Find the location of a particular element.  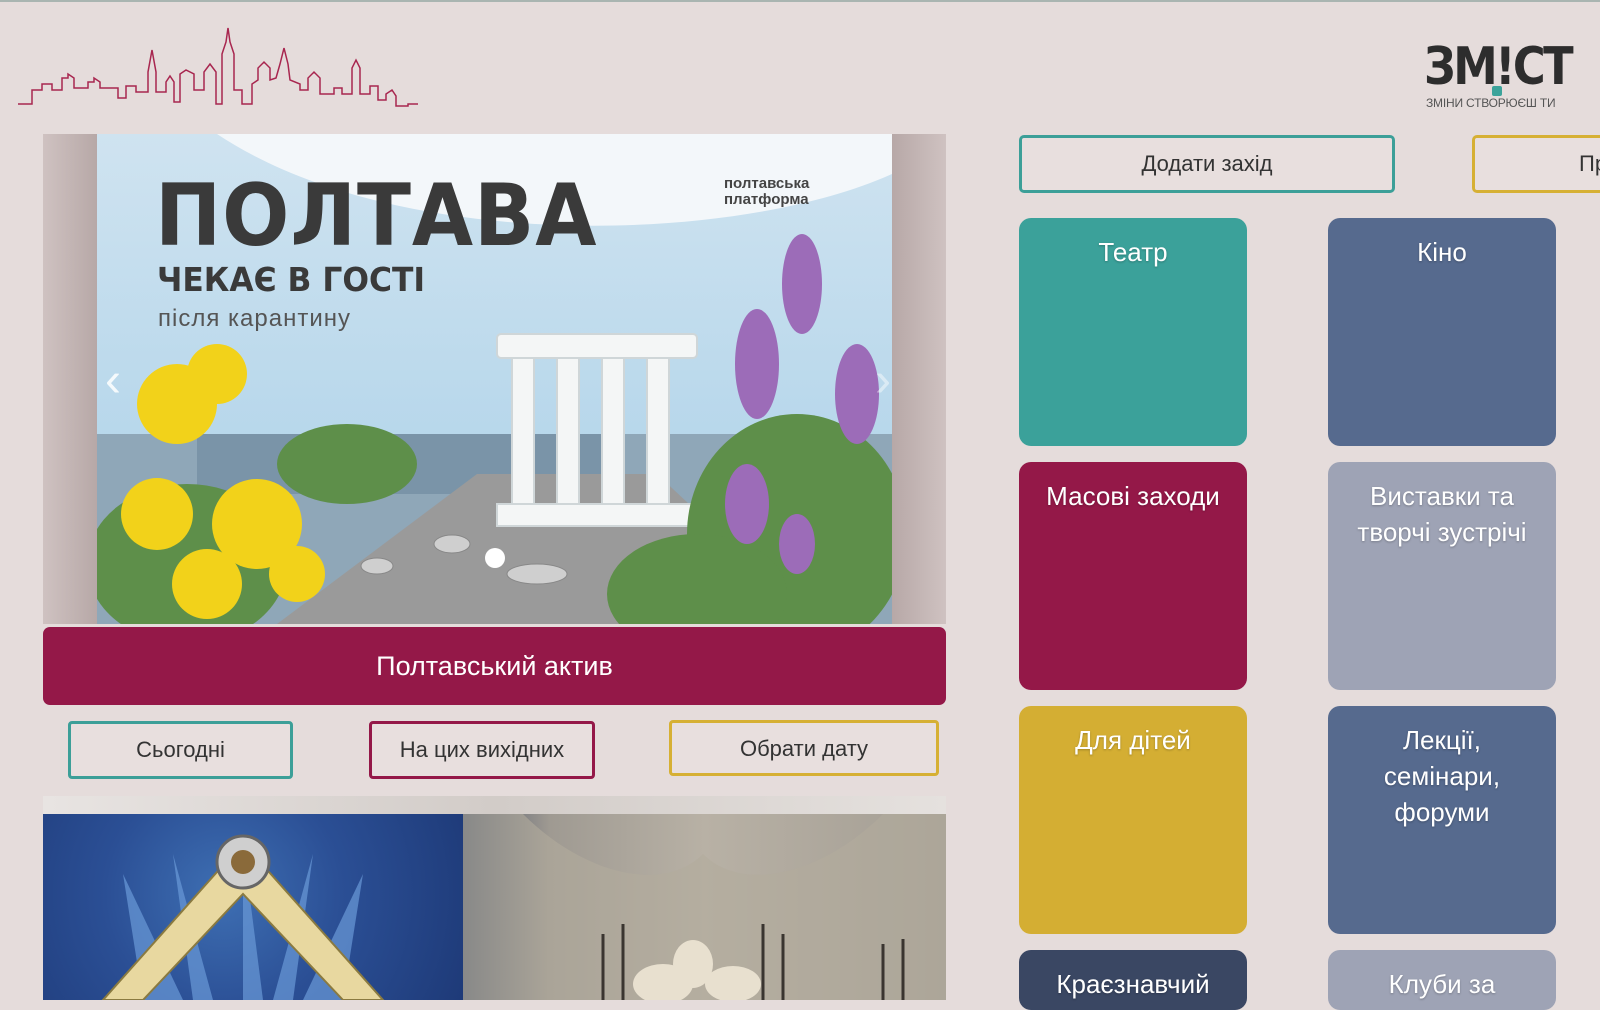

top-border is located at coordinates (800, 1).